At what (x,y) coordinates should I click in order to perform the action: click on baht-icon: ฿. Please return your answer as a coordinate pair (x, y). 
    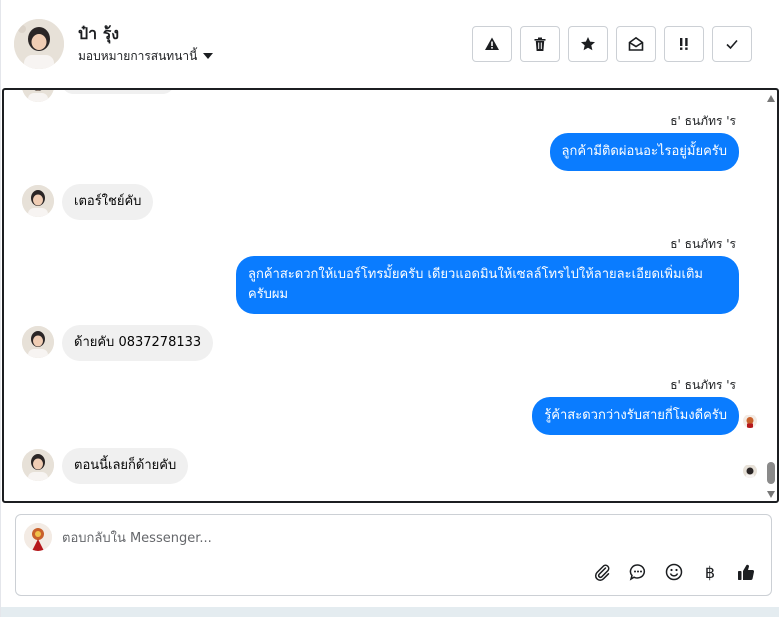
    Looking at the image, I should click on (710, 572).